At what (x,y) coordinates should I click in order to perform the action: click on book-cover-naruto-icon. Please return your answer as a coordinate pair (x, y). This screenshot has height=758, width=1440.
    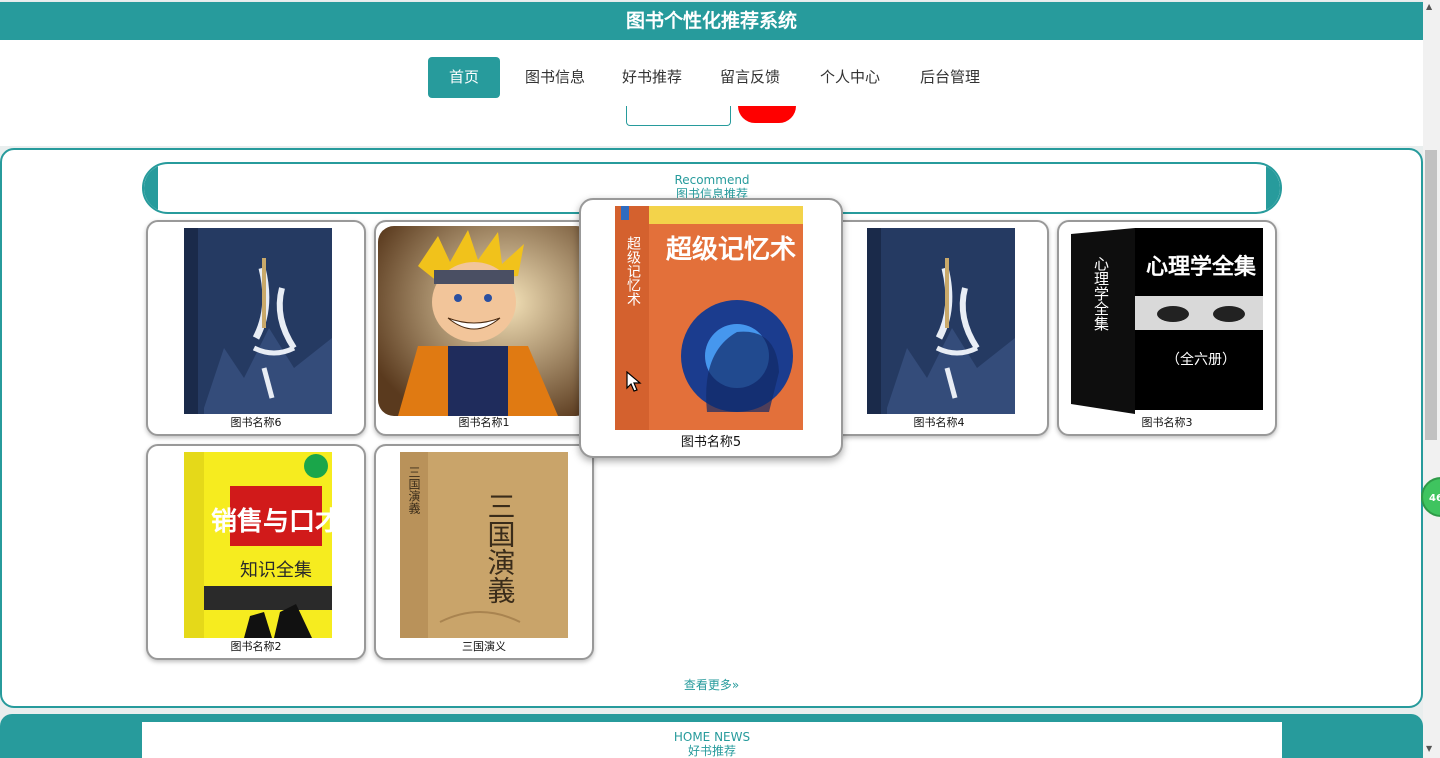
    Looking at the image, I should click on (485, 321).